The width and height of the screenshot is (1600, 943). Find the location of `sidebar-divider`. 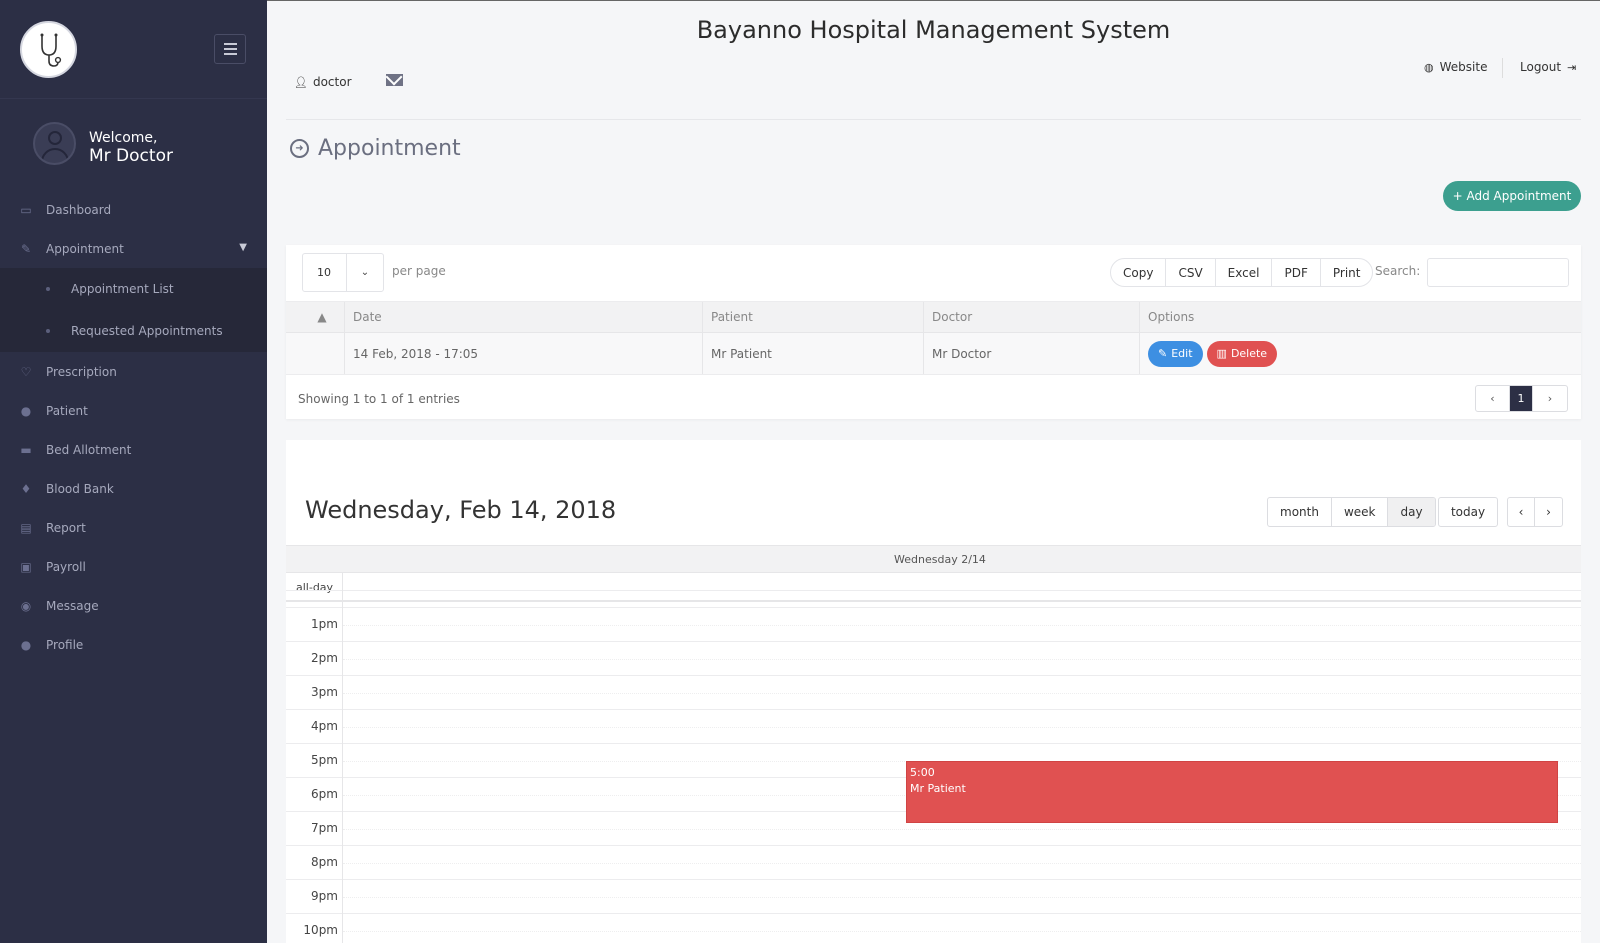

sidebar-divider is located at coordinates (133, 98).